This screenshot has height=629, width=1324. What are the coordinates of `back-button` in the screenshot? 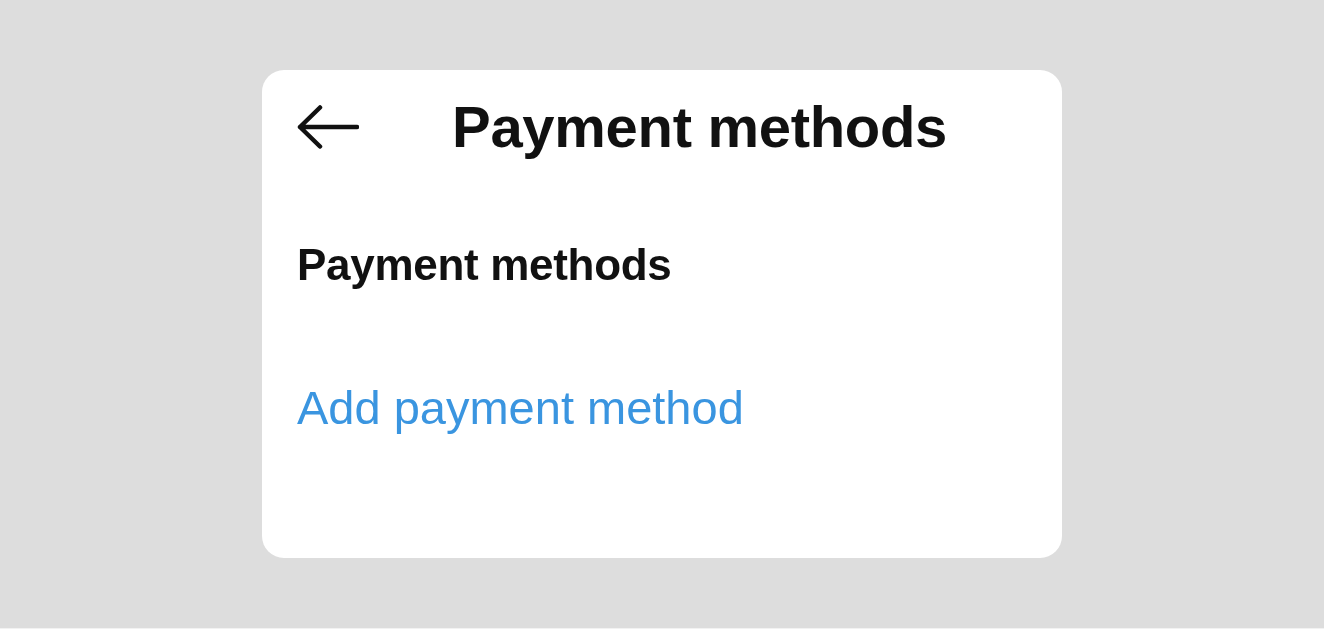 It's located at (328, 127).